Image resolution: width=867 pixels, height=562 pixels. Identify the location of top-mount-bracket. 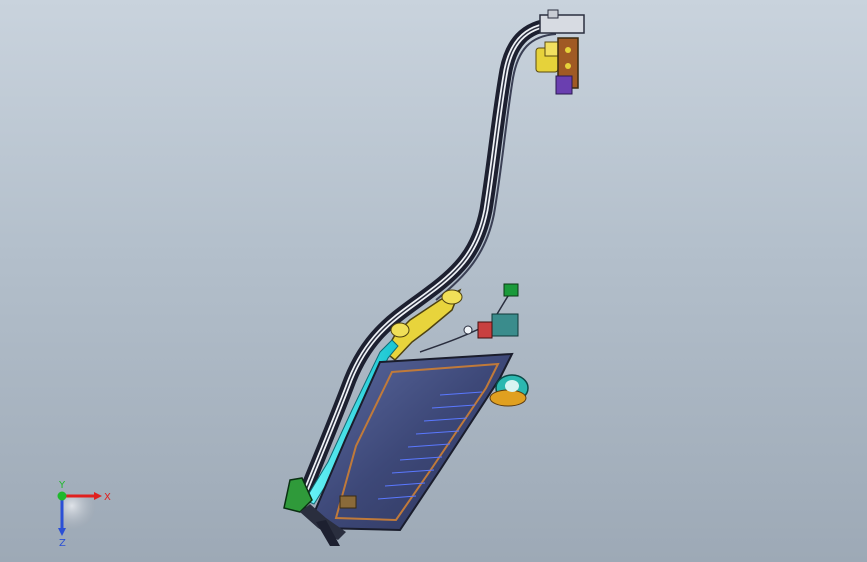
(560, 52).